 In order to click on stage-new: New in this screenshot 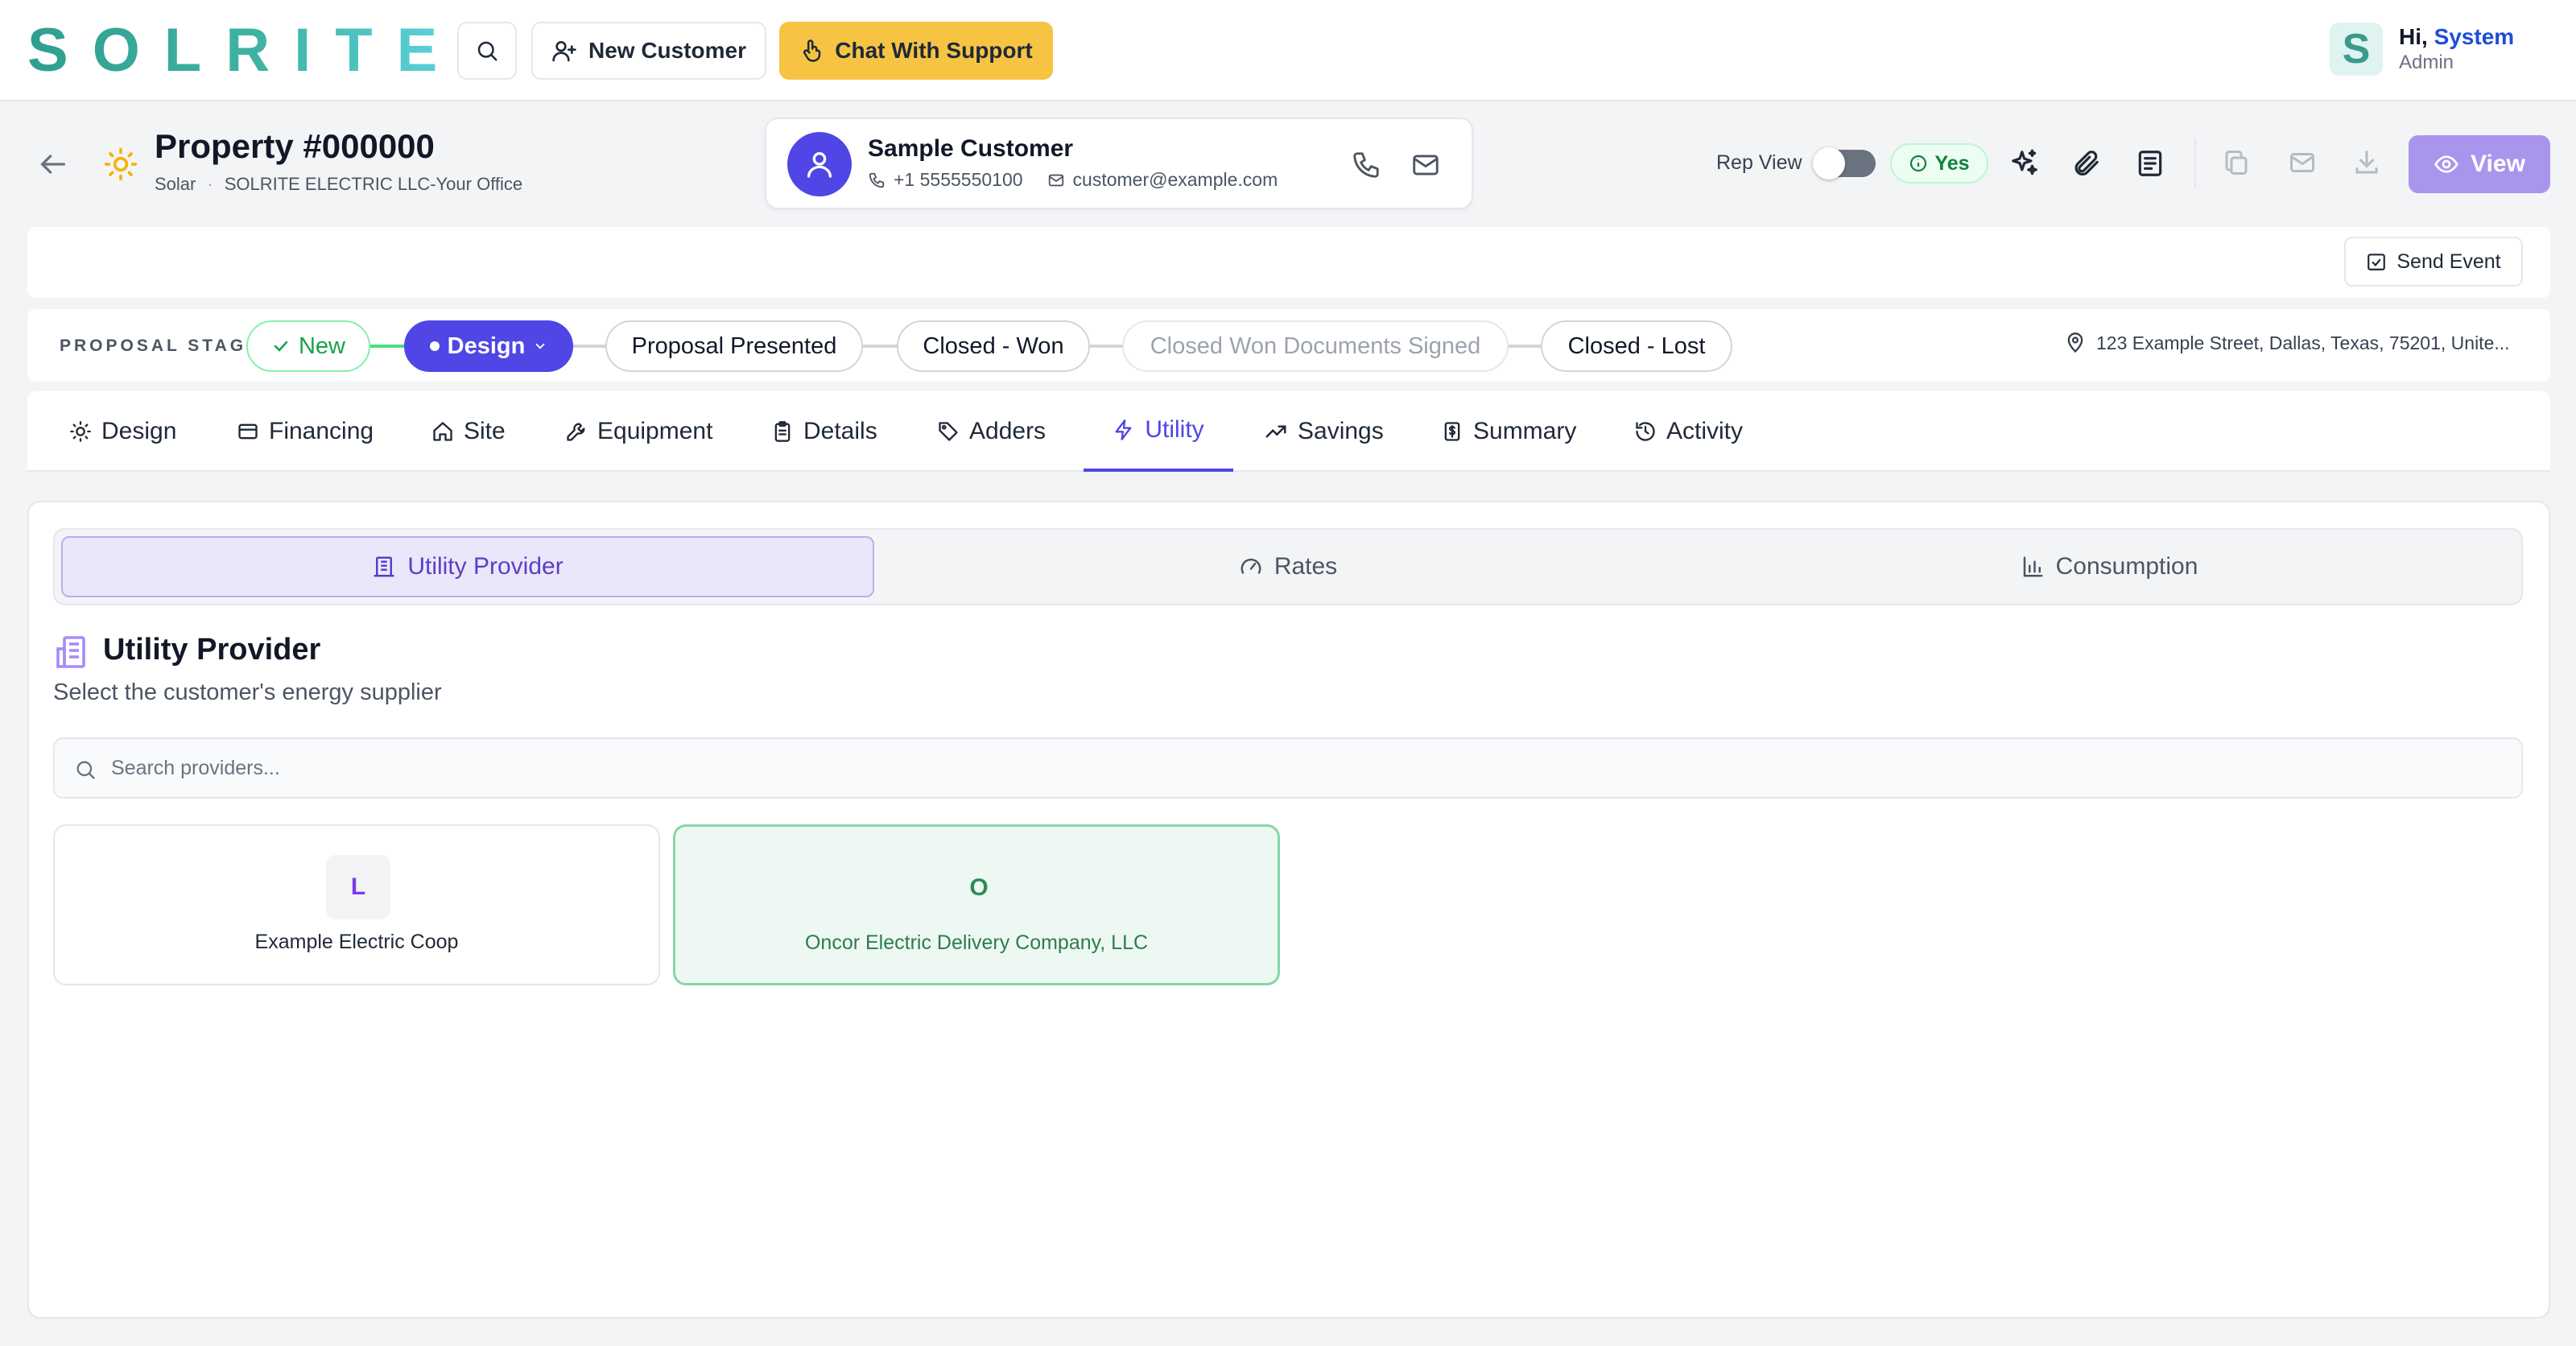, I will do `click(308, 346)`.